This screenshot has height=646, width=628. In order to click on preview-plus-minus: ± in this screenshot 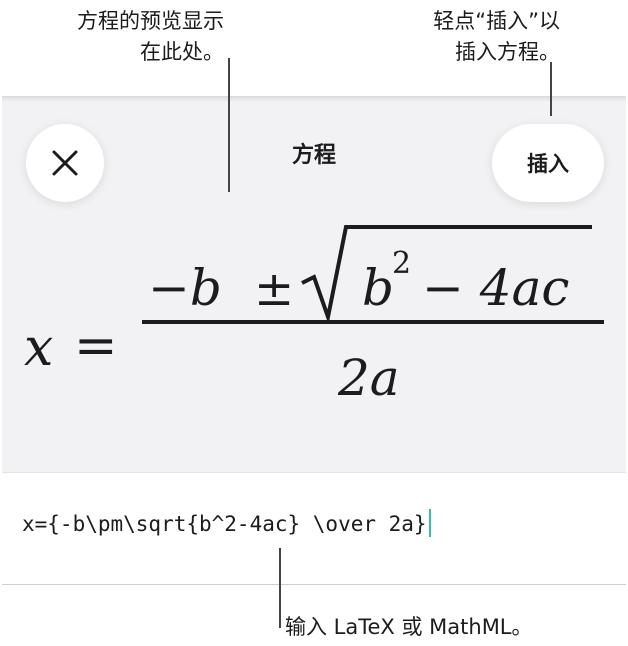, I will do `click(274, 289)`.